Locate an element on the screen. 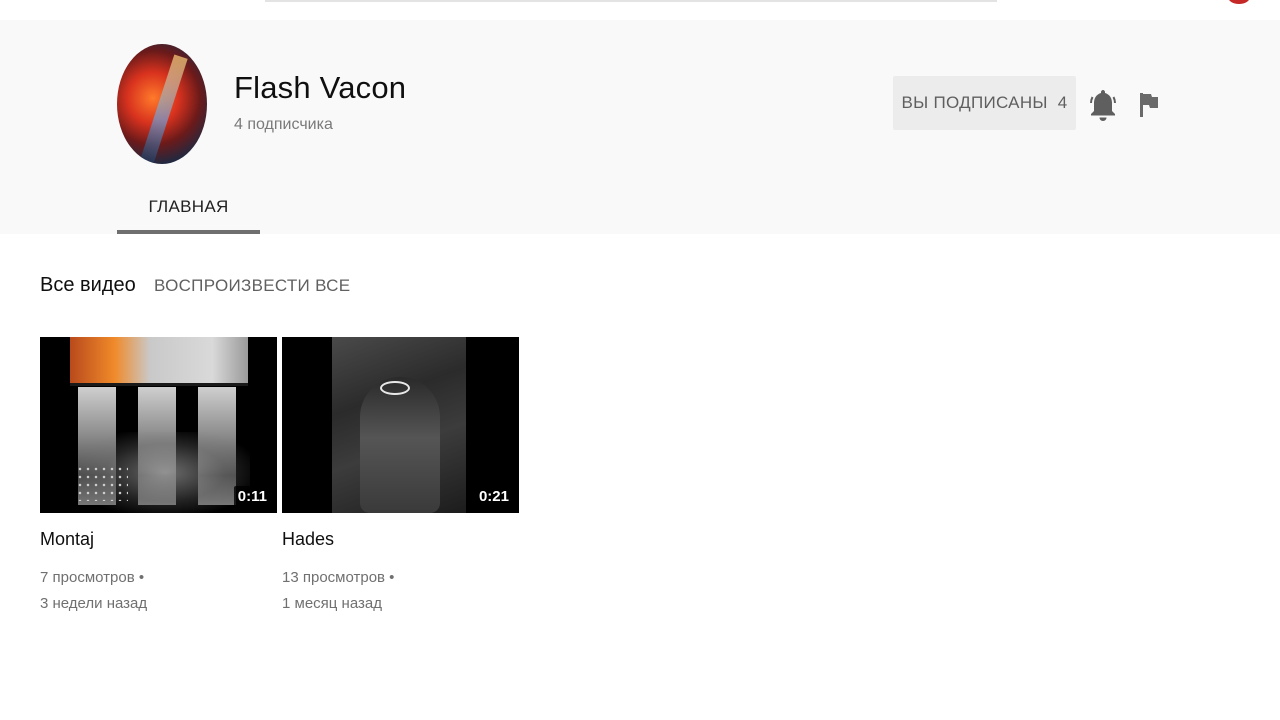 This screenshot has height=720, width=1280. subscribed-button-label: ВЫ ПОДПИСАНЫ is located at coordinates (974, 102).